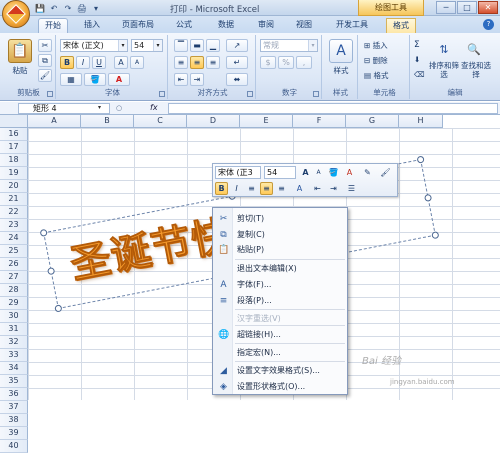  Describe the element at coordinates (446, 7) in the screenshot. I see `minimize-button: ─` at that location.